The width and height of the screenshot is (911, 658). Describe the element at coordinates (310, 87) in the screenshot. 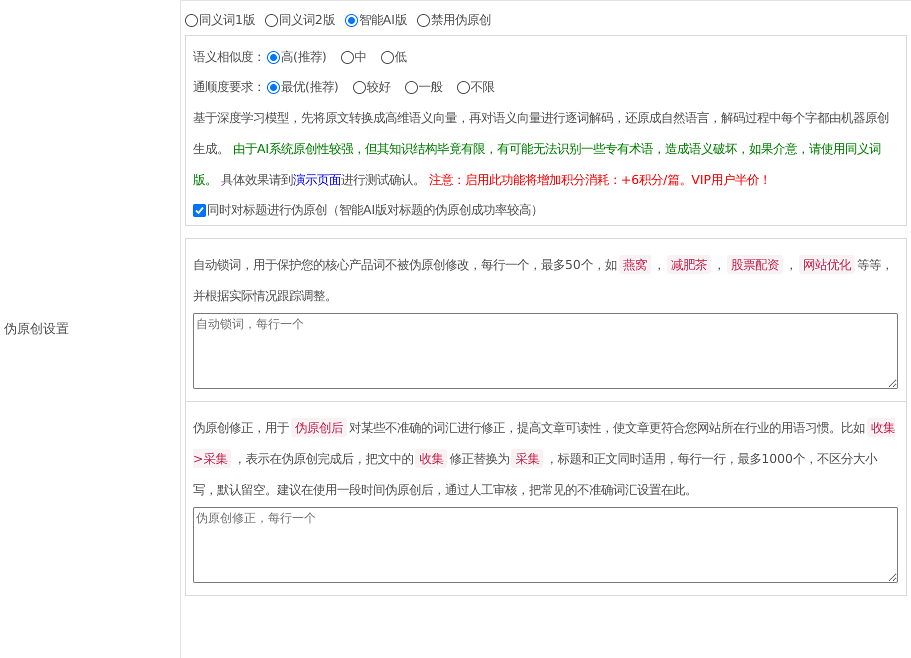

I see `option-label: 最优(推荐)` at that location.